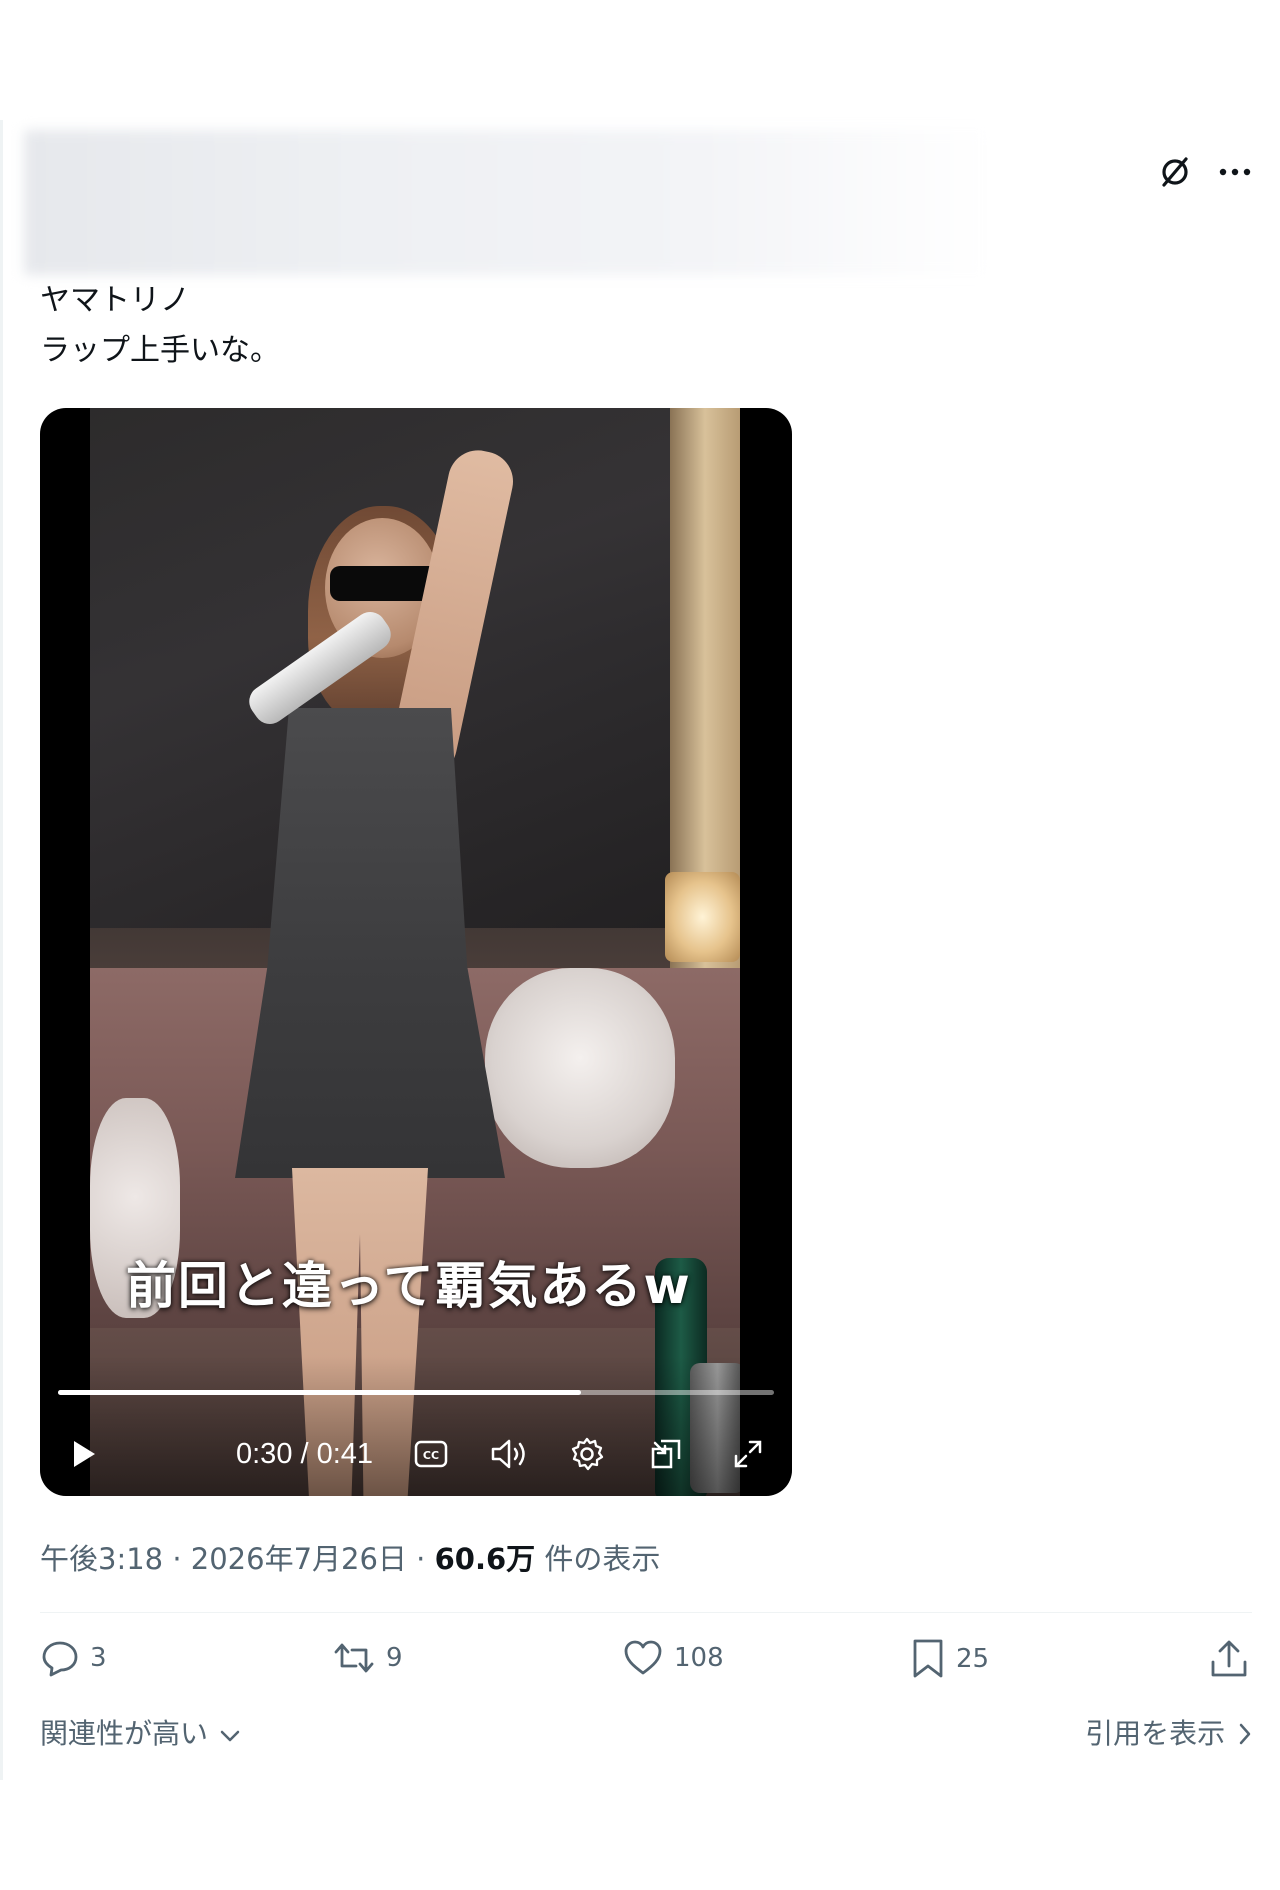 The height and width of the screenshot is (1890, 1280). What do you see at coordinates (580, 1068) in the screenshot?
I see `video-pillow` at bounding box center [580, 1068].